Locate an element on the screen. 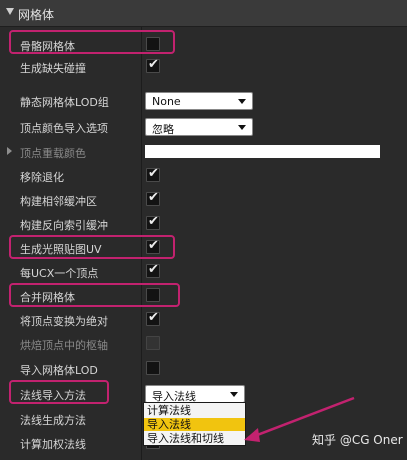 The image size is (407, 460). watermark: 知乎 @CG Oner is located at coordinates (357, 440).